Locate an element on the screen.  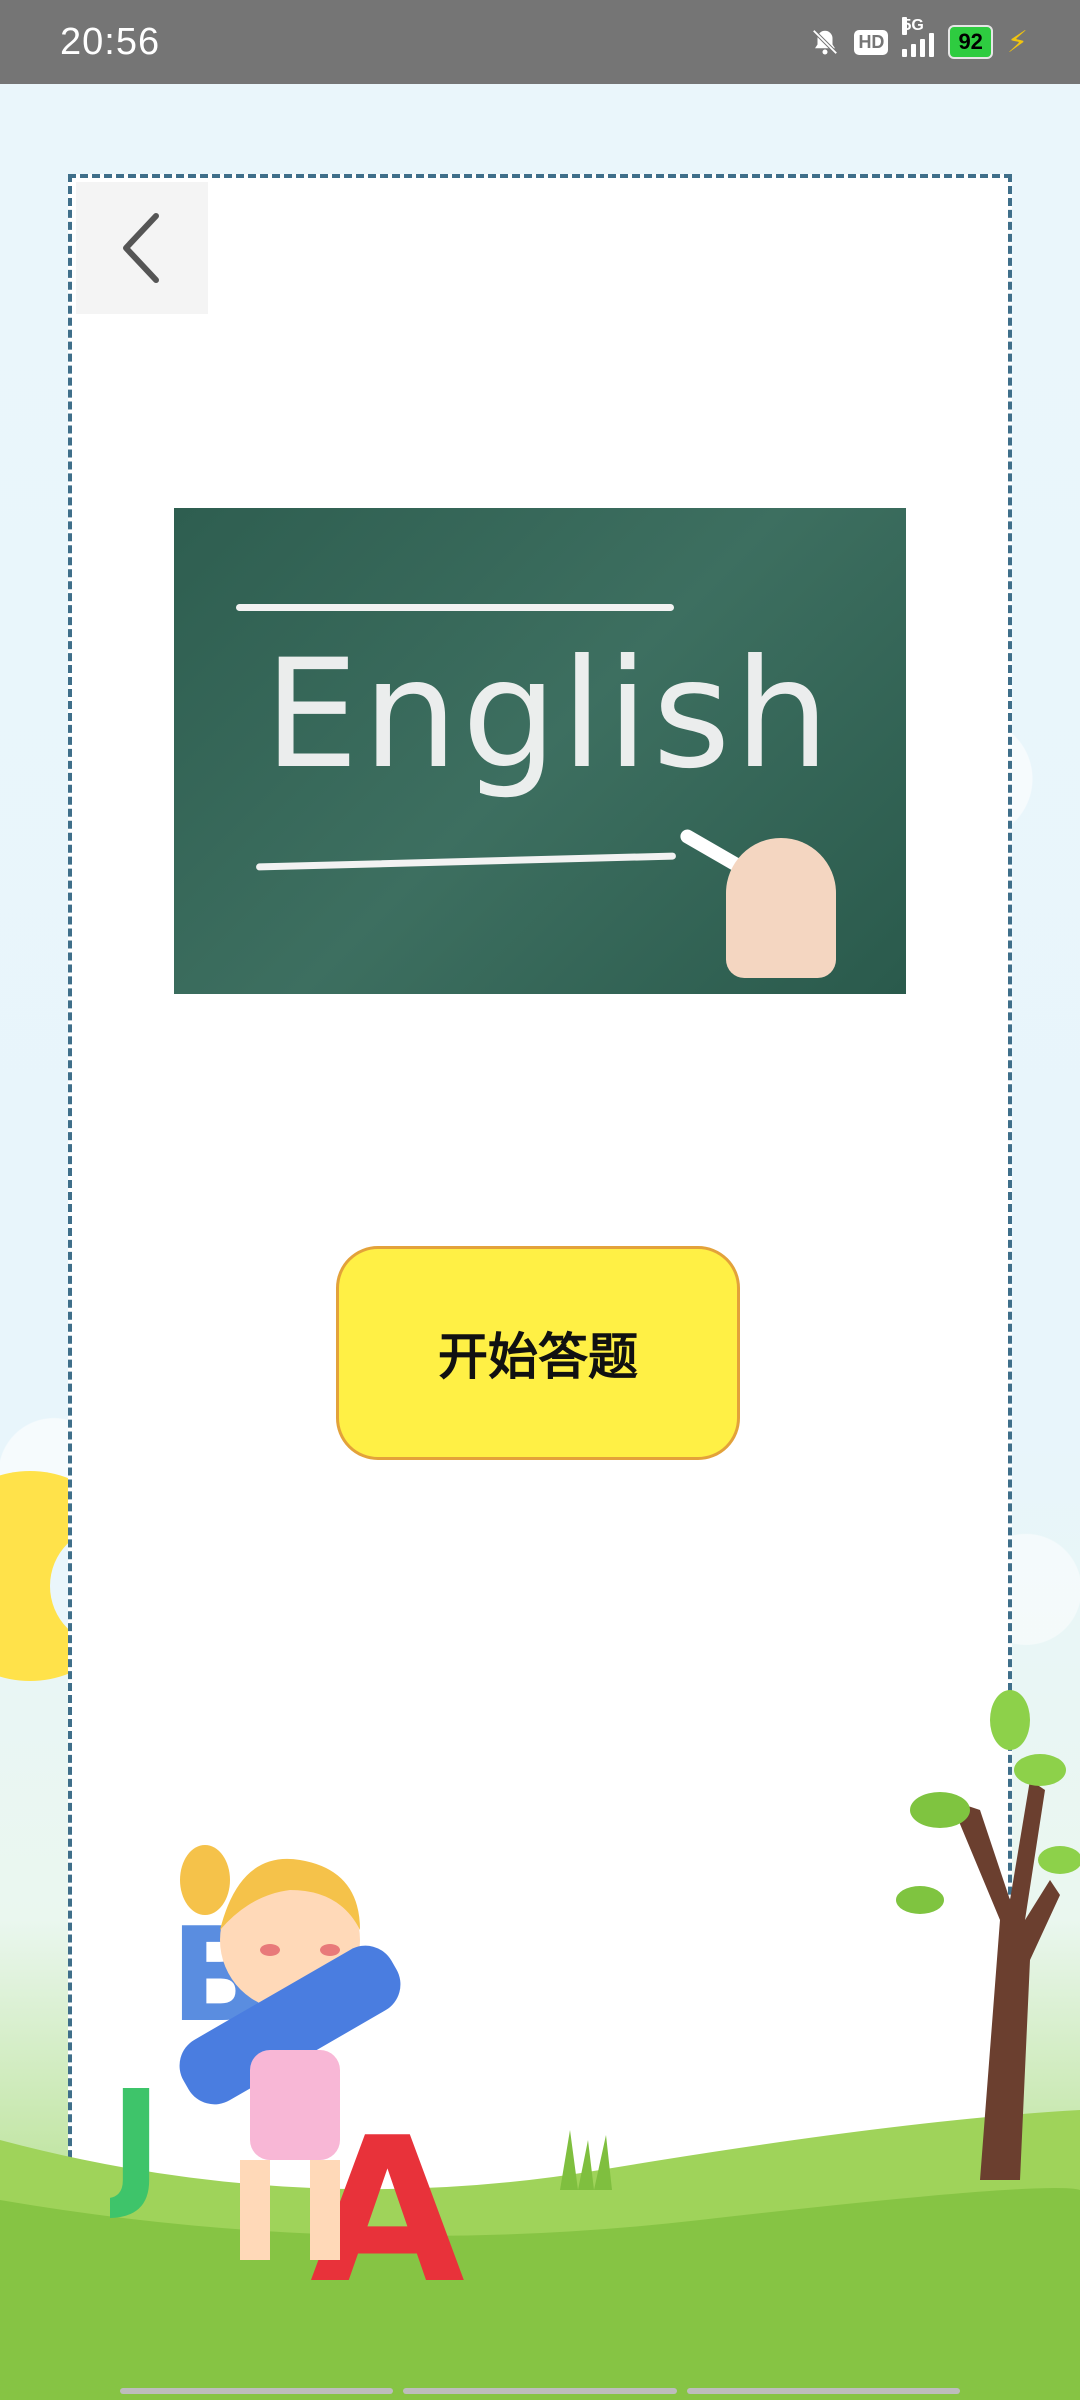
girl-with-pencil-illustration: B J A is located at coordinates (287, 2072).